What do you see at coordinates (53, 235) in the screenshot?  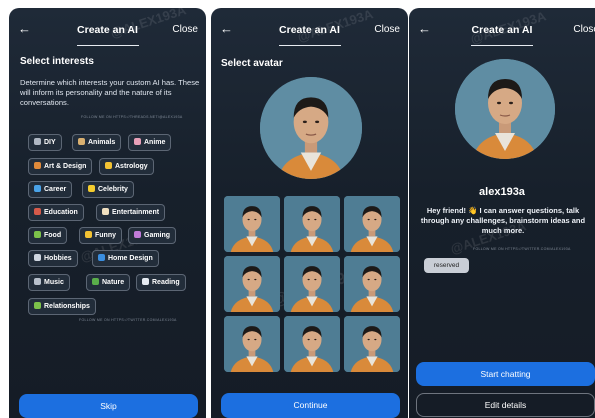 I see `interest-chip-label: Food` at bounding box center [53, 235].